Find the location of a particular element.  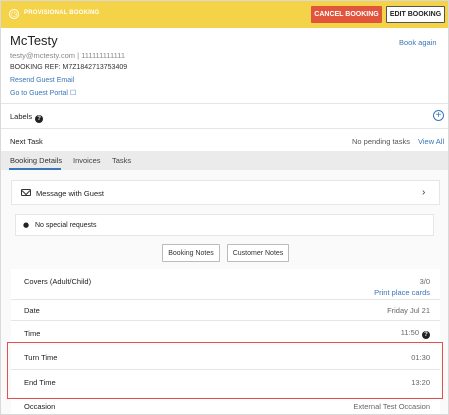

tab-invoices: Invoices is located at coordinates (87, 160).